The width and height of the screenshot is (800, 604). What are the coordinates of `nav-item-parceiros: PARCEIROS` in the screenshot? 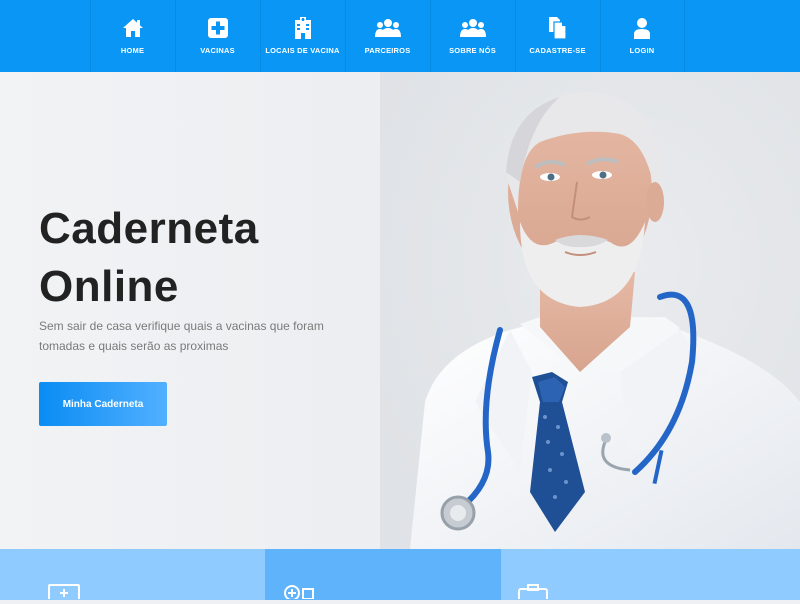 It's located at (387, 36).